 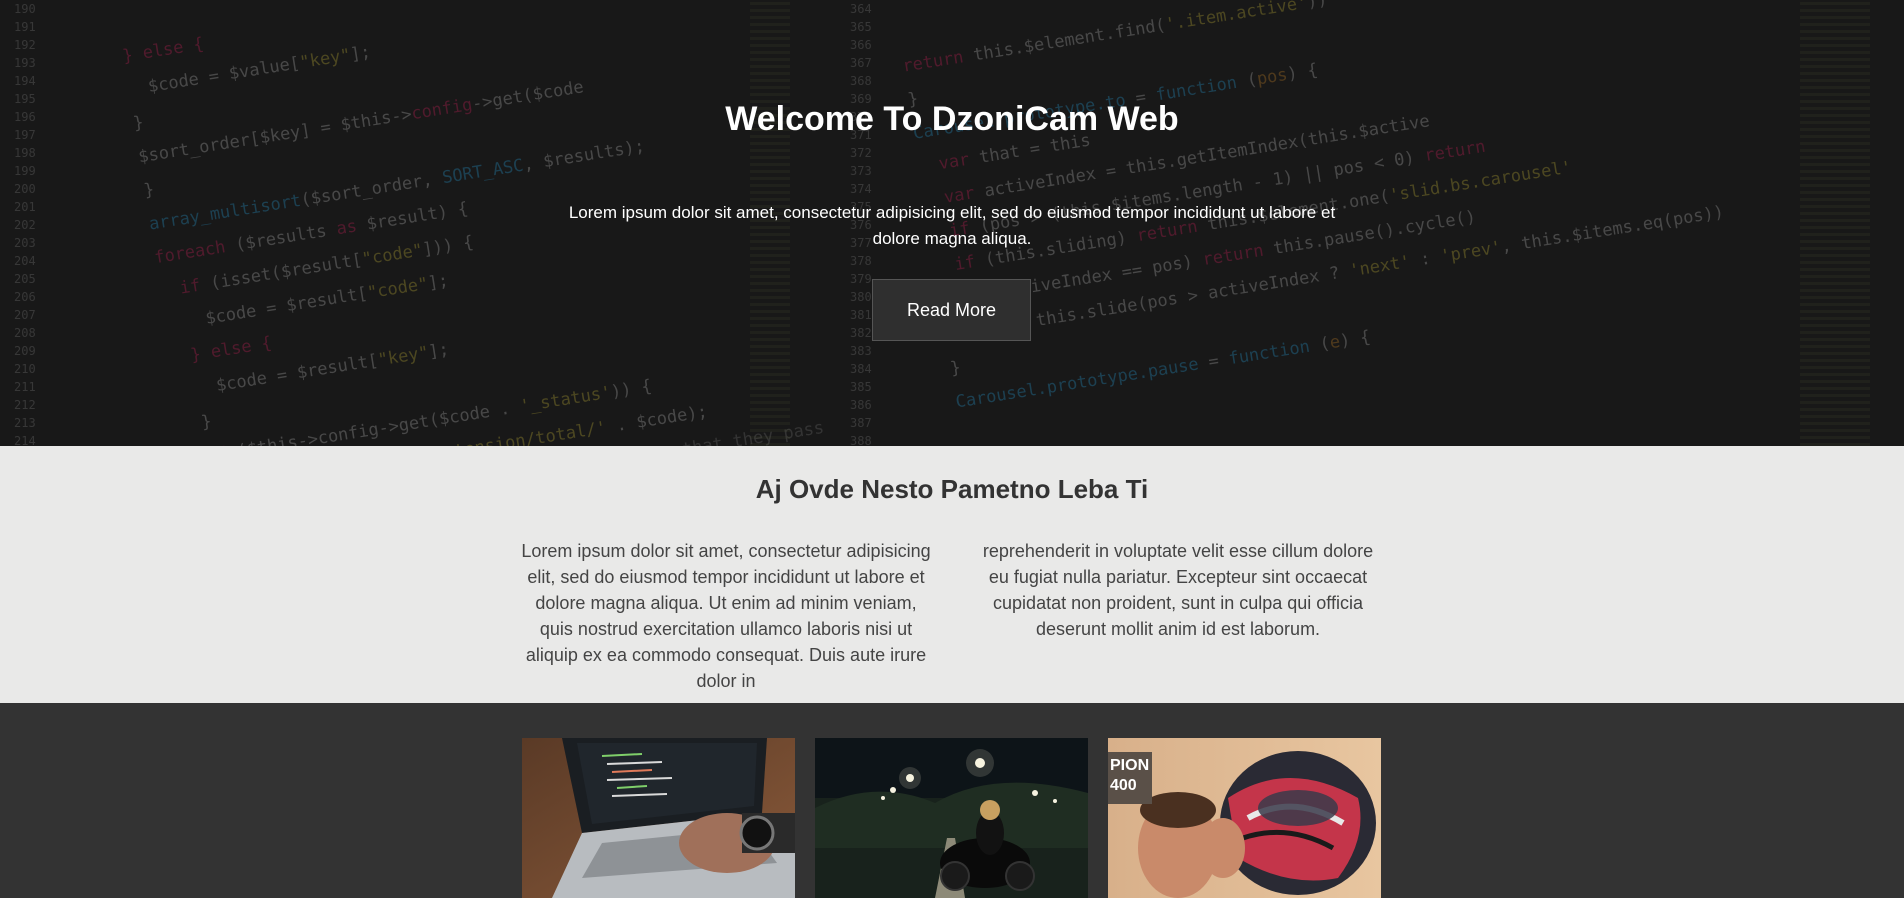 I want to click on about-title: Aj Ovde Nesto Pametno Leba Ti, so click(x=952, y=489).